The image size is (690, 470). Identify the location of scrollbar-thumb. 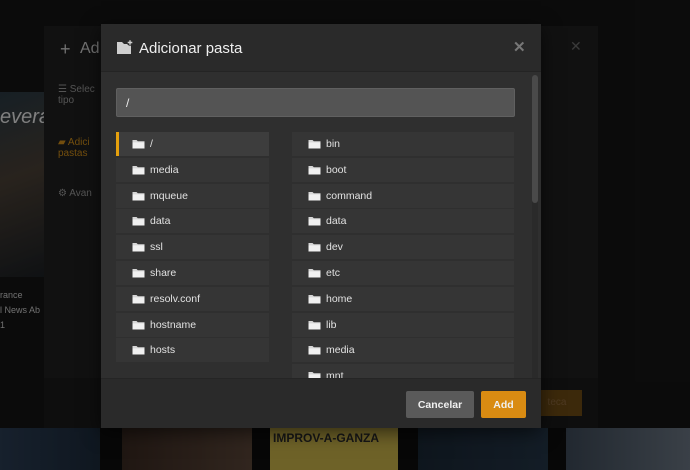
(535, 139).